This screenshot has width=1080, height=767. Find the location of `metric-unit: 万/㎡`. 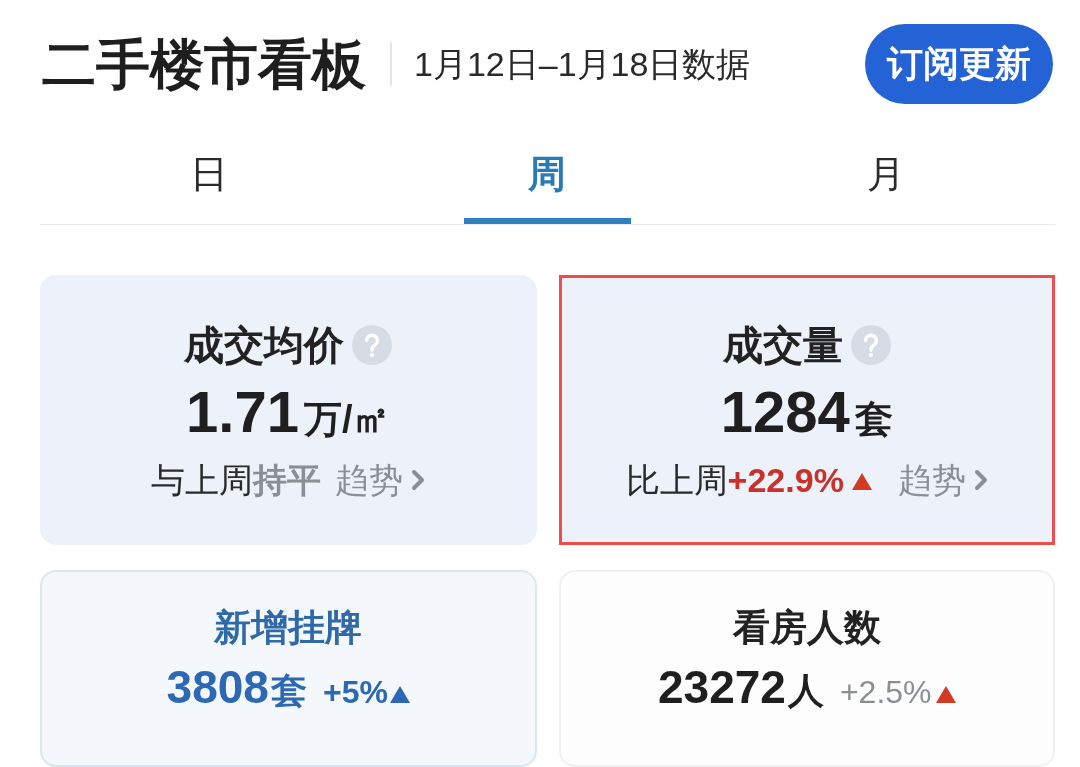

metric-unit: 万/㎡ is located at coordinates (347, 419).